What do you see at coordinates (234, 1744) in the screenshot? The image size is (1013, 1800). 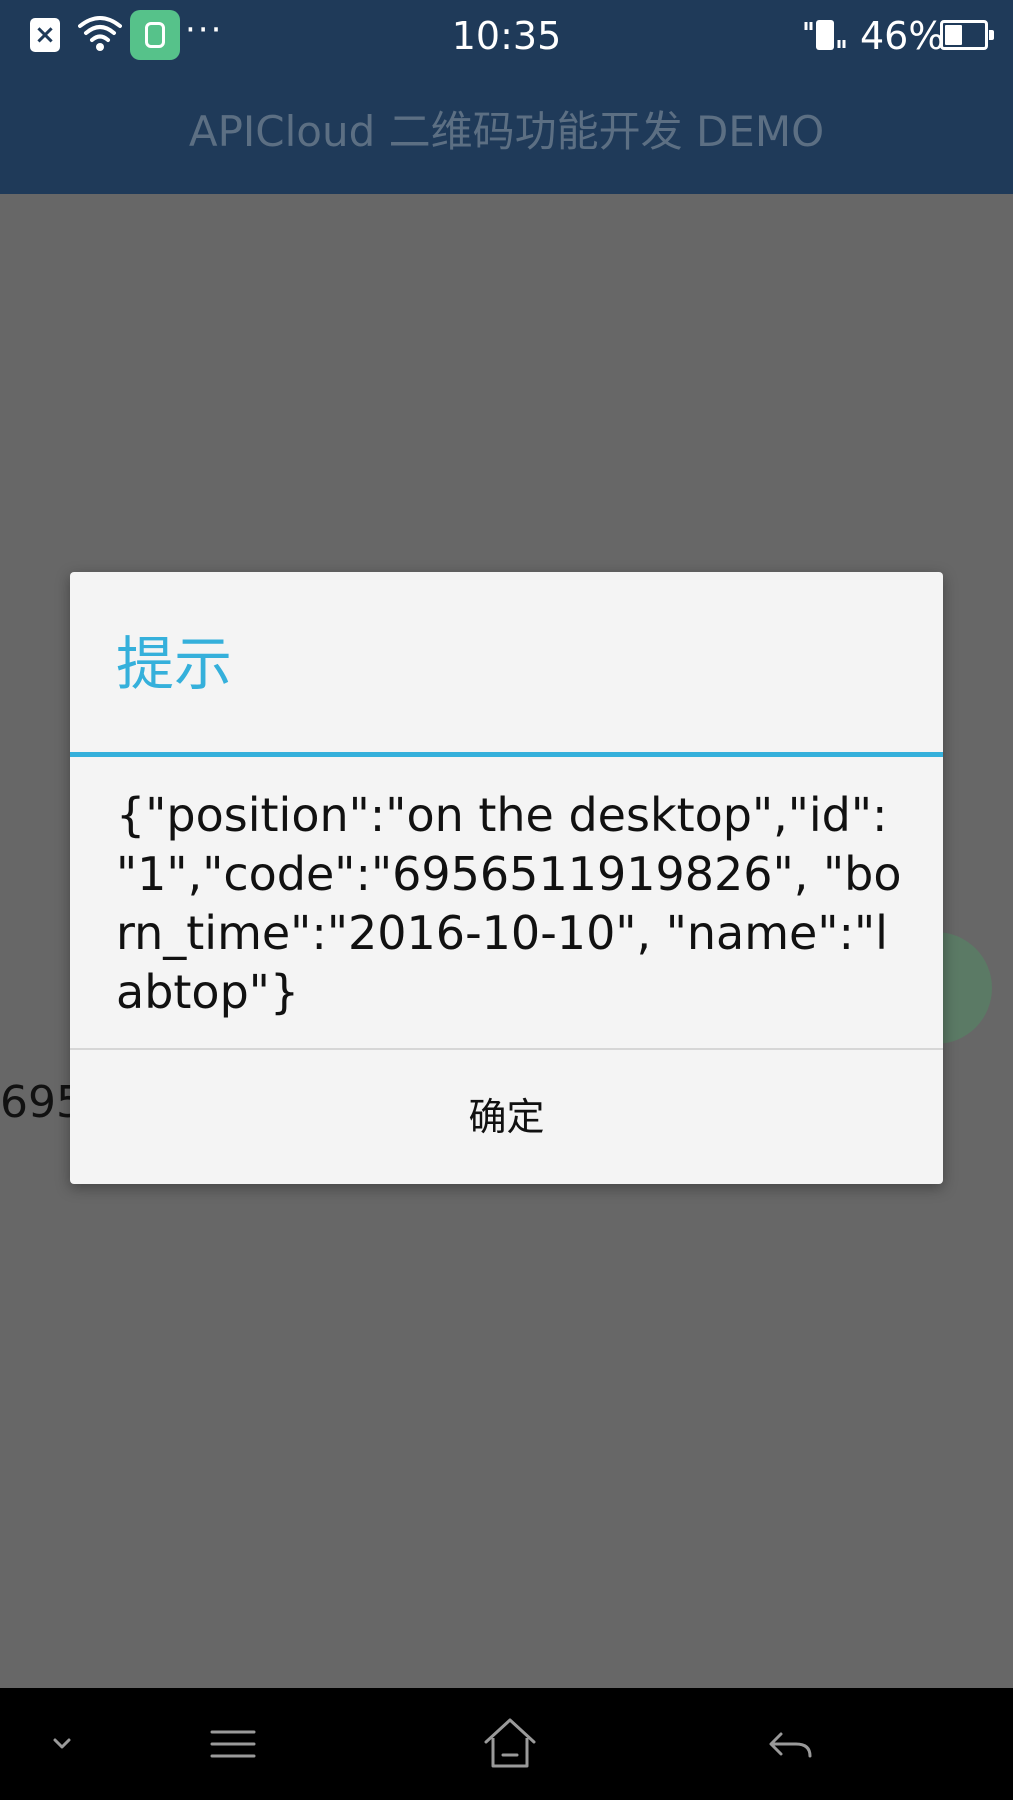 I see `menu-icon` at bounding box center [234, 1744].